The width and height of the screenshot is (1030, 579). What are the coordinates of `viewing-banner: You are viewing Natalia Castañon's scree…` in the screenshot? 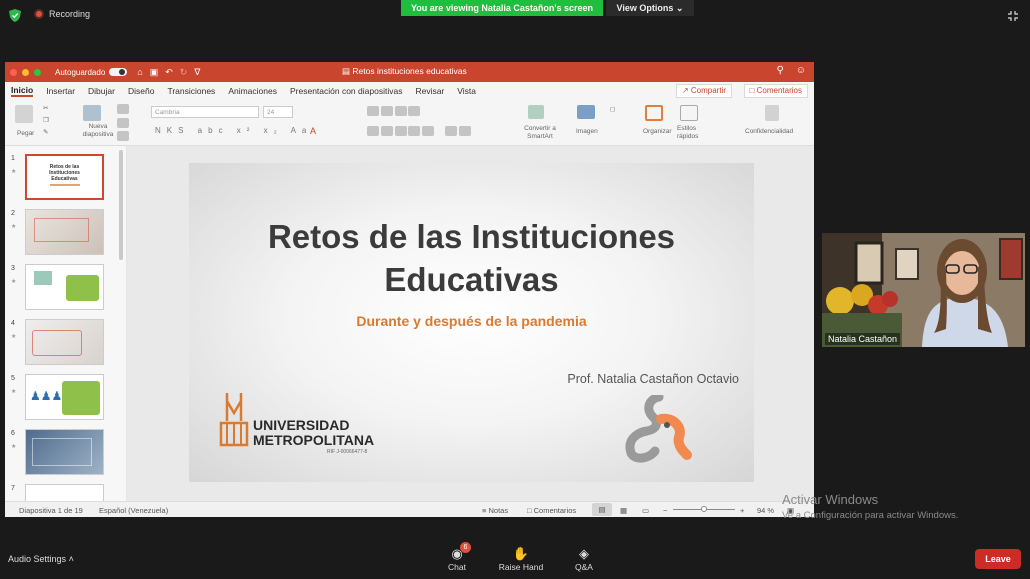 It's located at (502, 8).